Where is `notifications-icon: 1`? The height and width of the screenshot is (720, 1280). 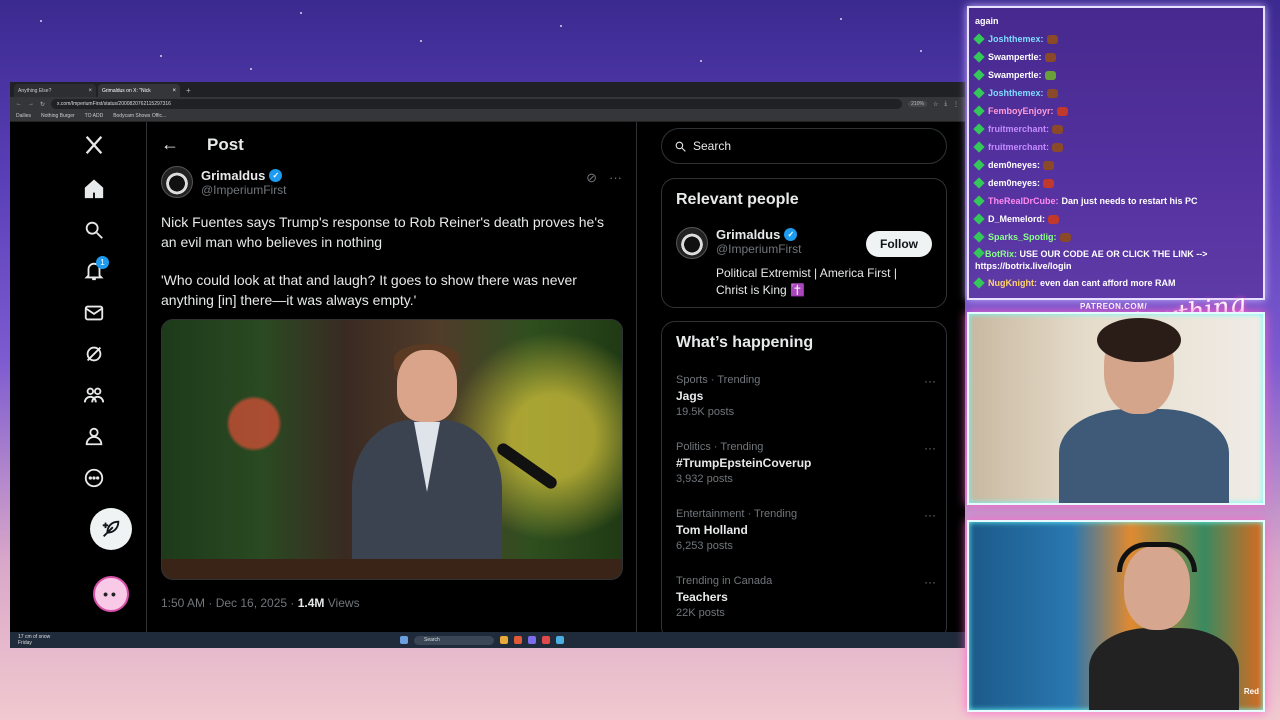
notifications-icon: 1 is located at coordinates (94, 271).